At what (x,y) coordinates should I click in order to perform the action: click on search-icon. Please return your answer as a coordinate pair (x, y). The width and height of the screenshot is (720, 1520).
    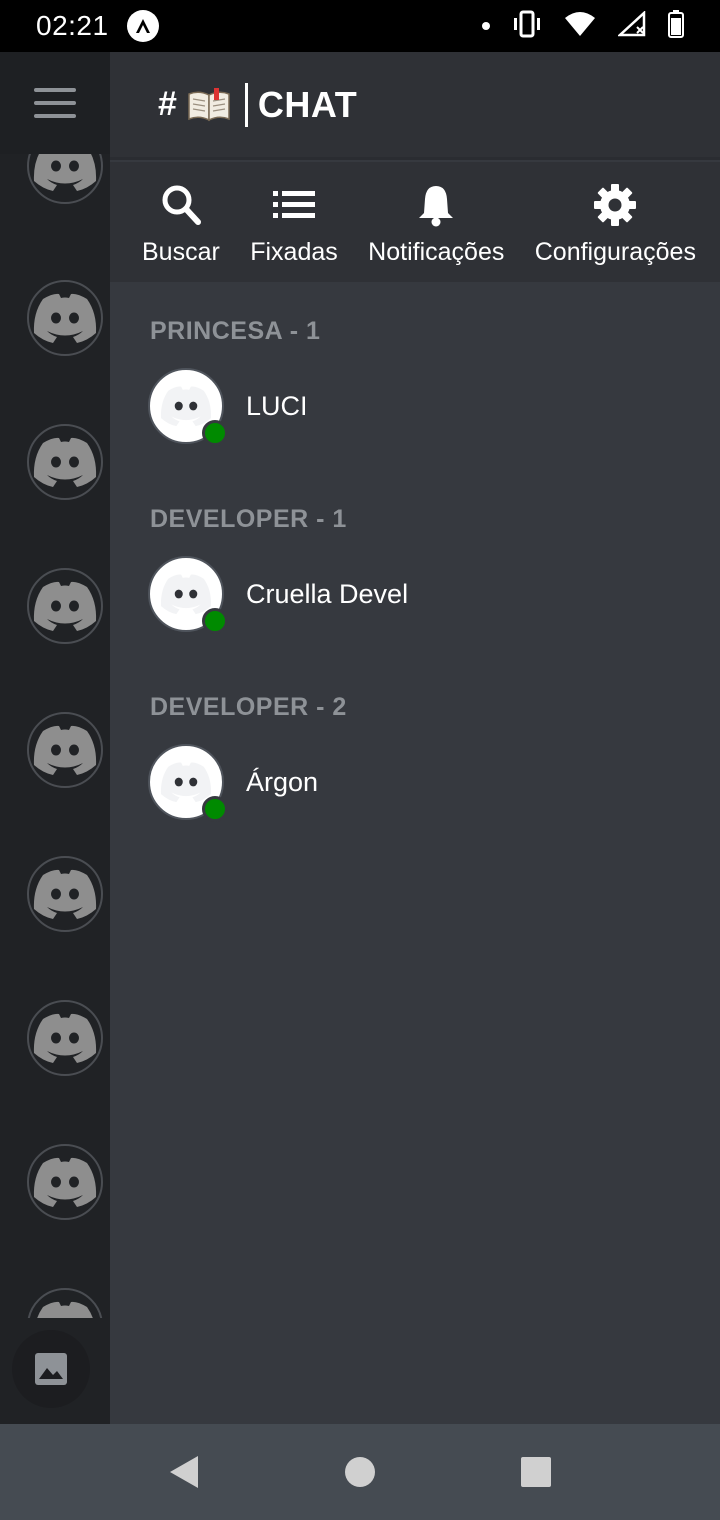
    Looking at the image, I should click on (181, 205).